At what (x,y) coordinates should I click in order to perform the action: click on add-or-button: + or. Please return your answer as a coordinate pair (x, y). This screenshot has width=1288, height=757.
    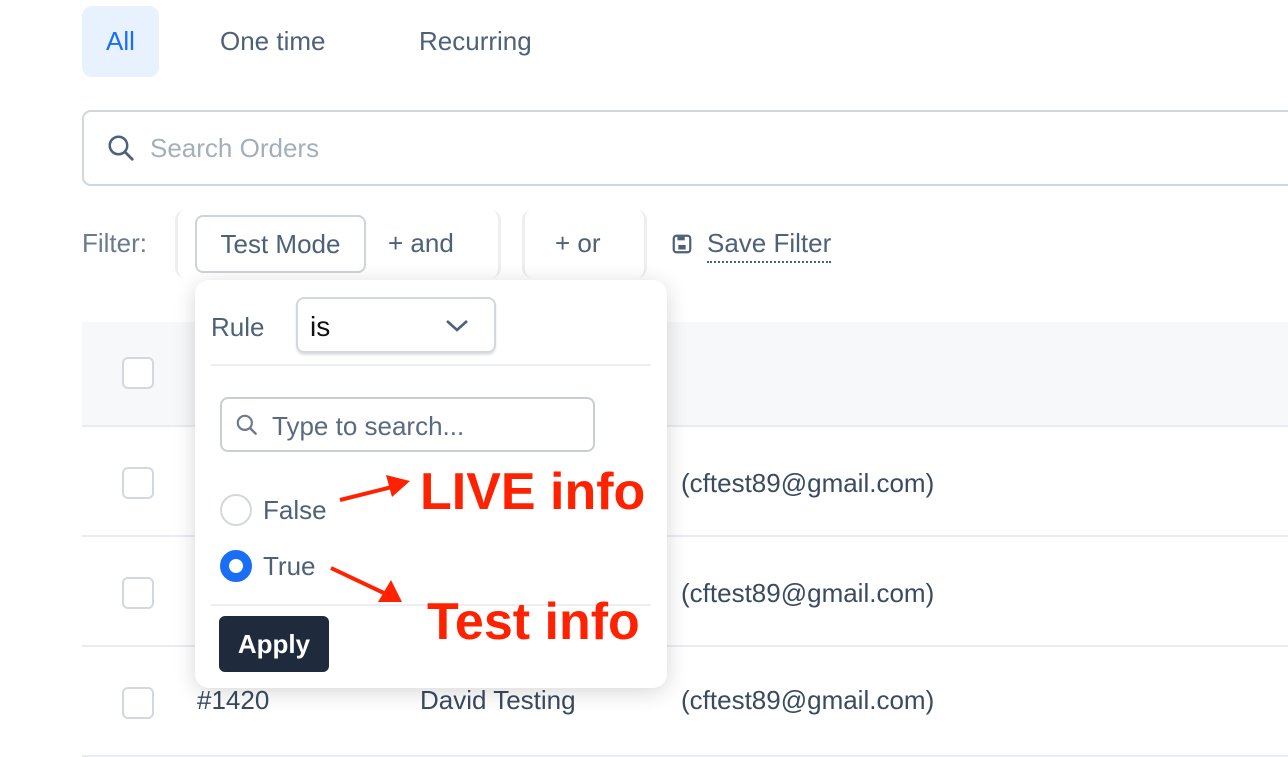
    Looking at the image, I should click on (578, 243).